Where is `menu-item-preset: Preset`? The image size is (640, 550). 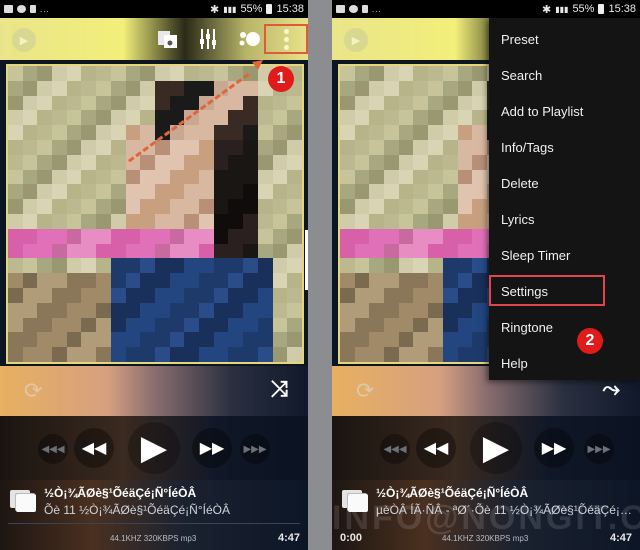 menu-item-preset: Preset is located at coordinates (520, 39).